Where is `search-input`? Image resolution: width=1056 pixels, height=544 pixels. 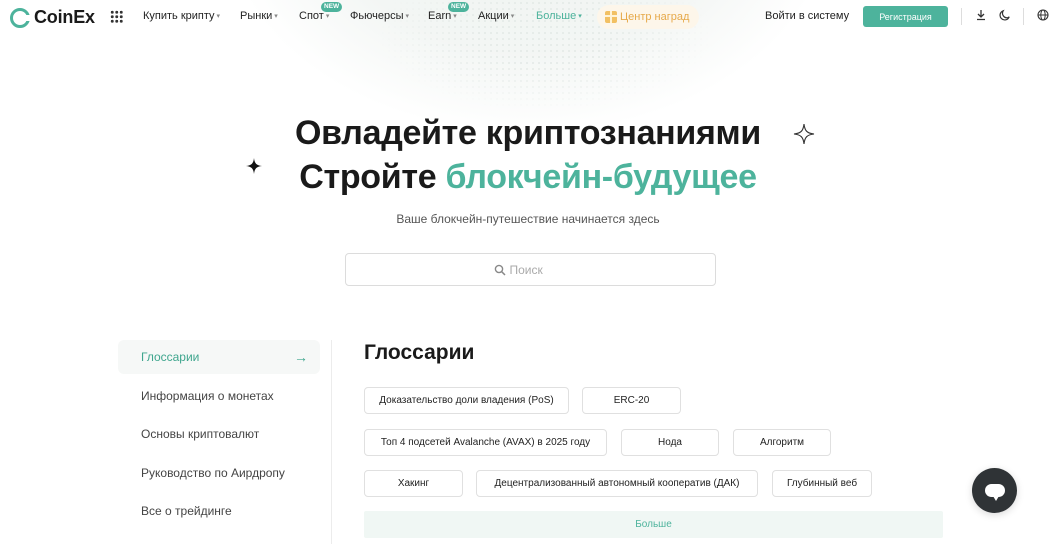 search-input is located at coordinates (538, 269).